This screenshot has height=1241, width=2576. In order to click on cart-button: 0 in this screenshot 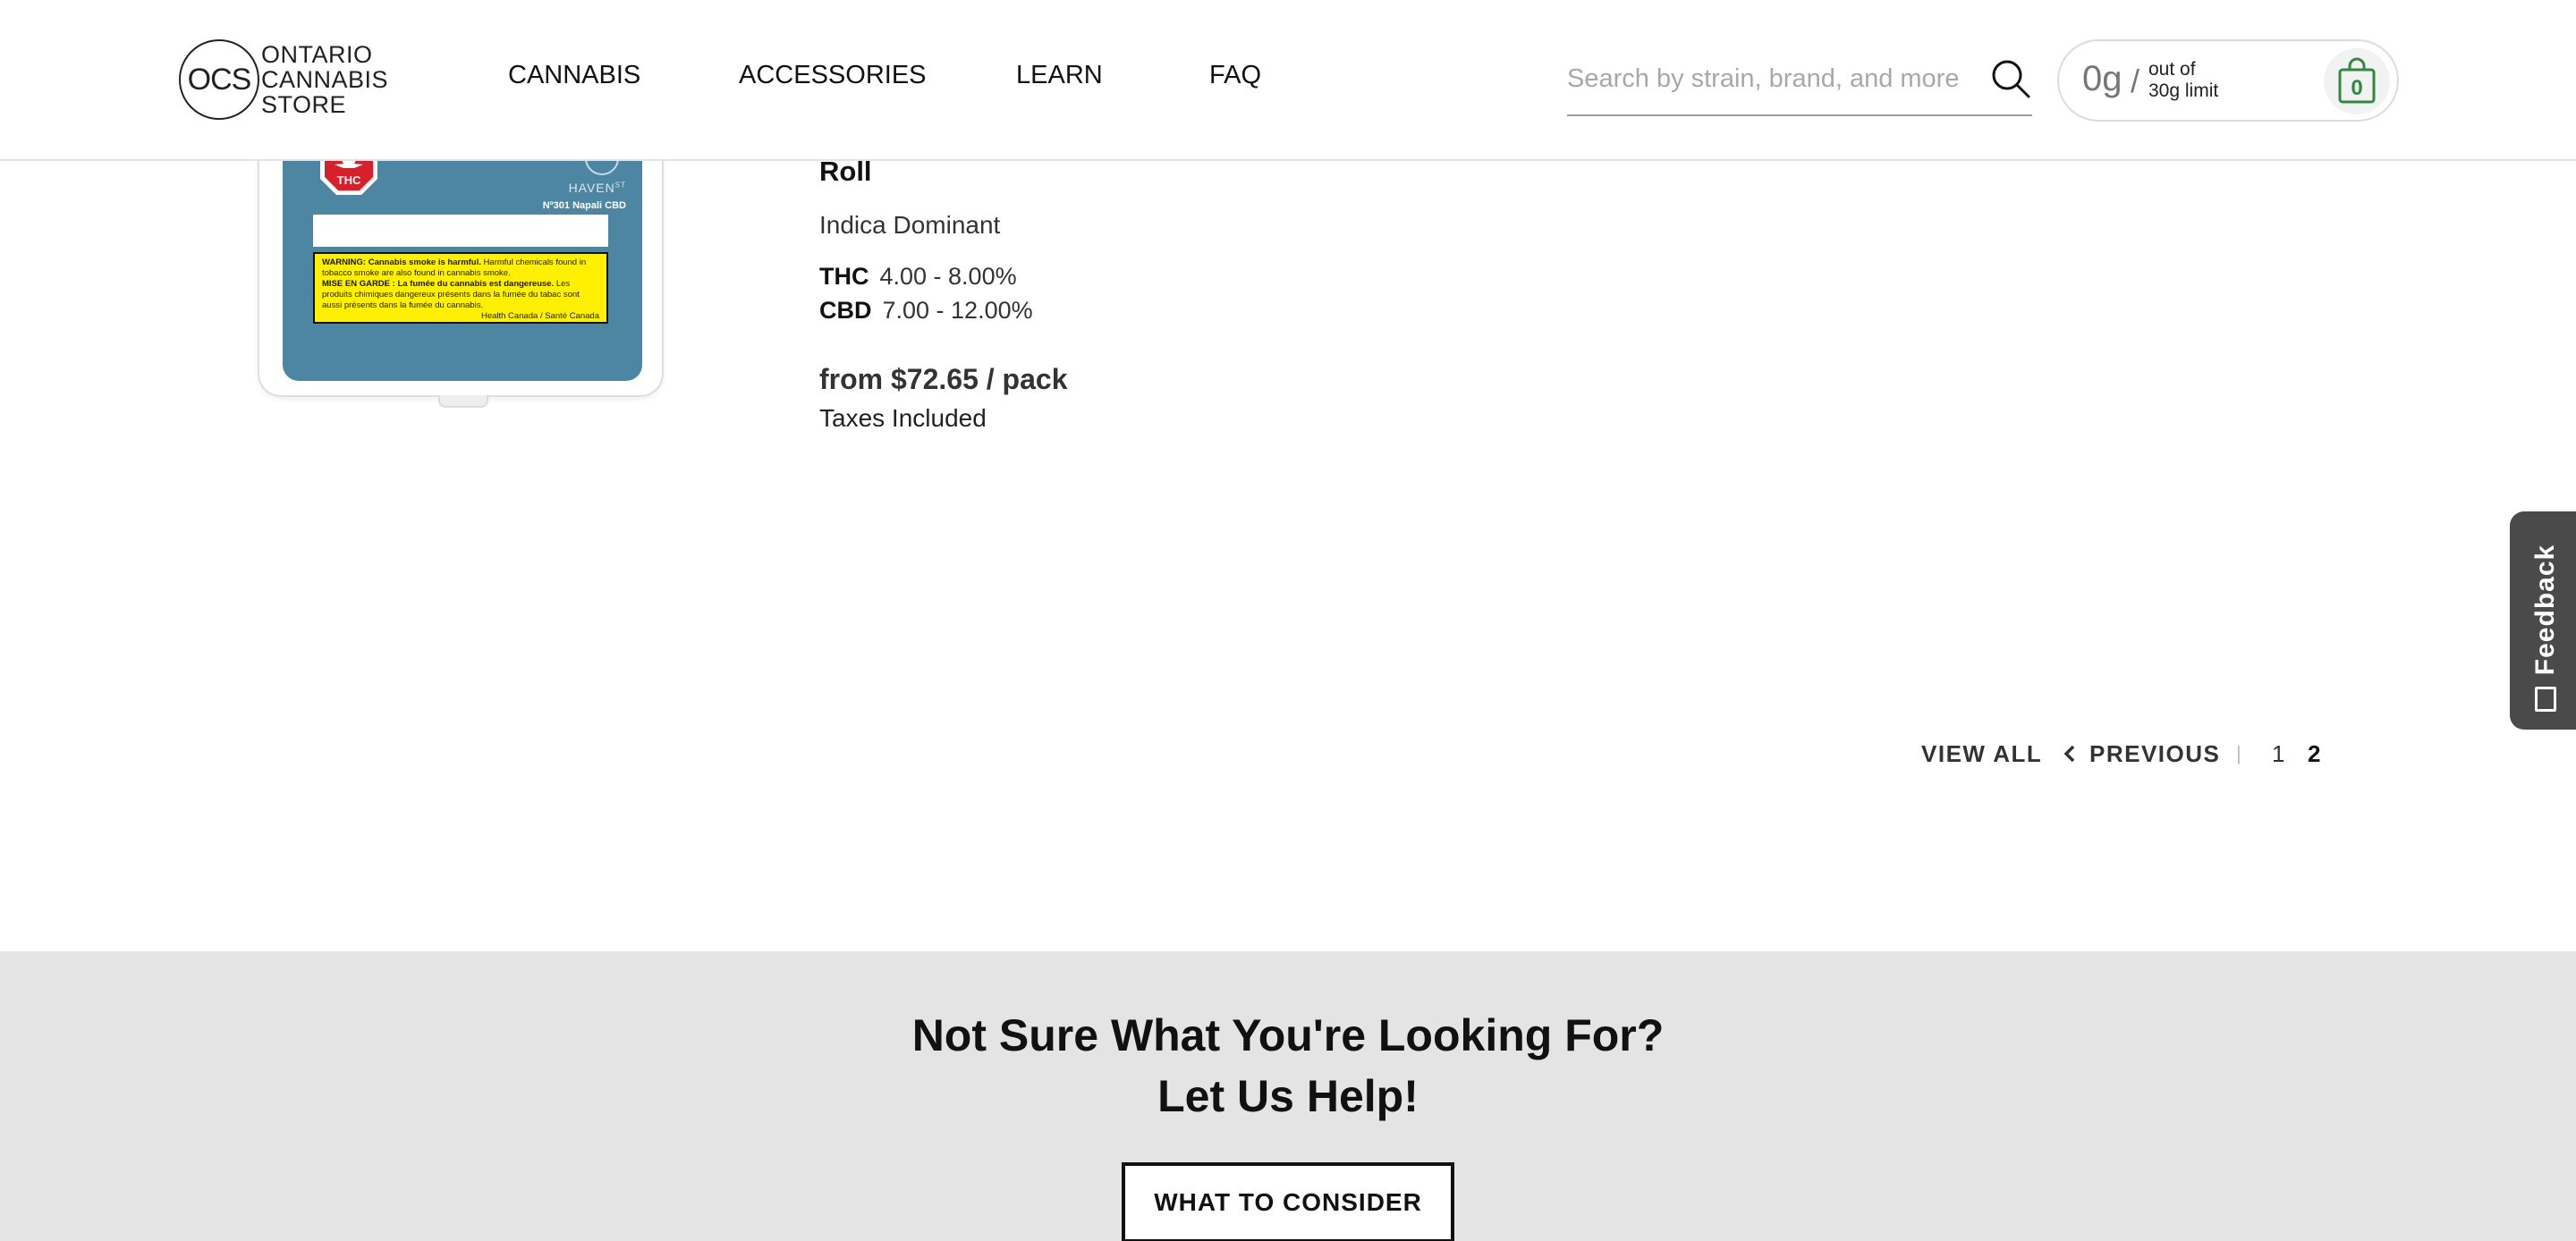, I will do `click(2357, 81)`.